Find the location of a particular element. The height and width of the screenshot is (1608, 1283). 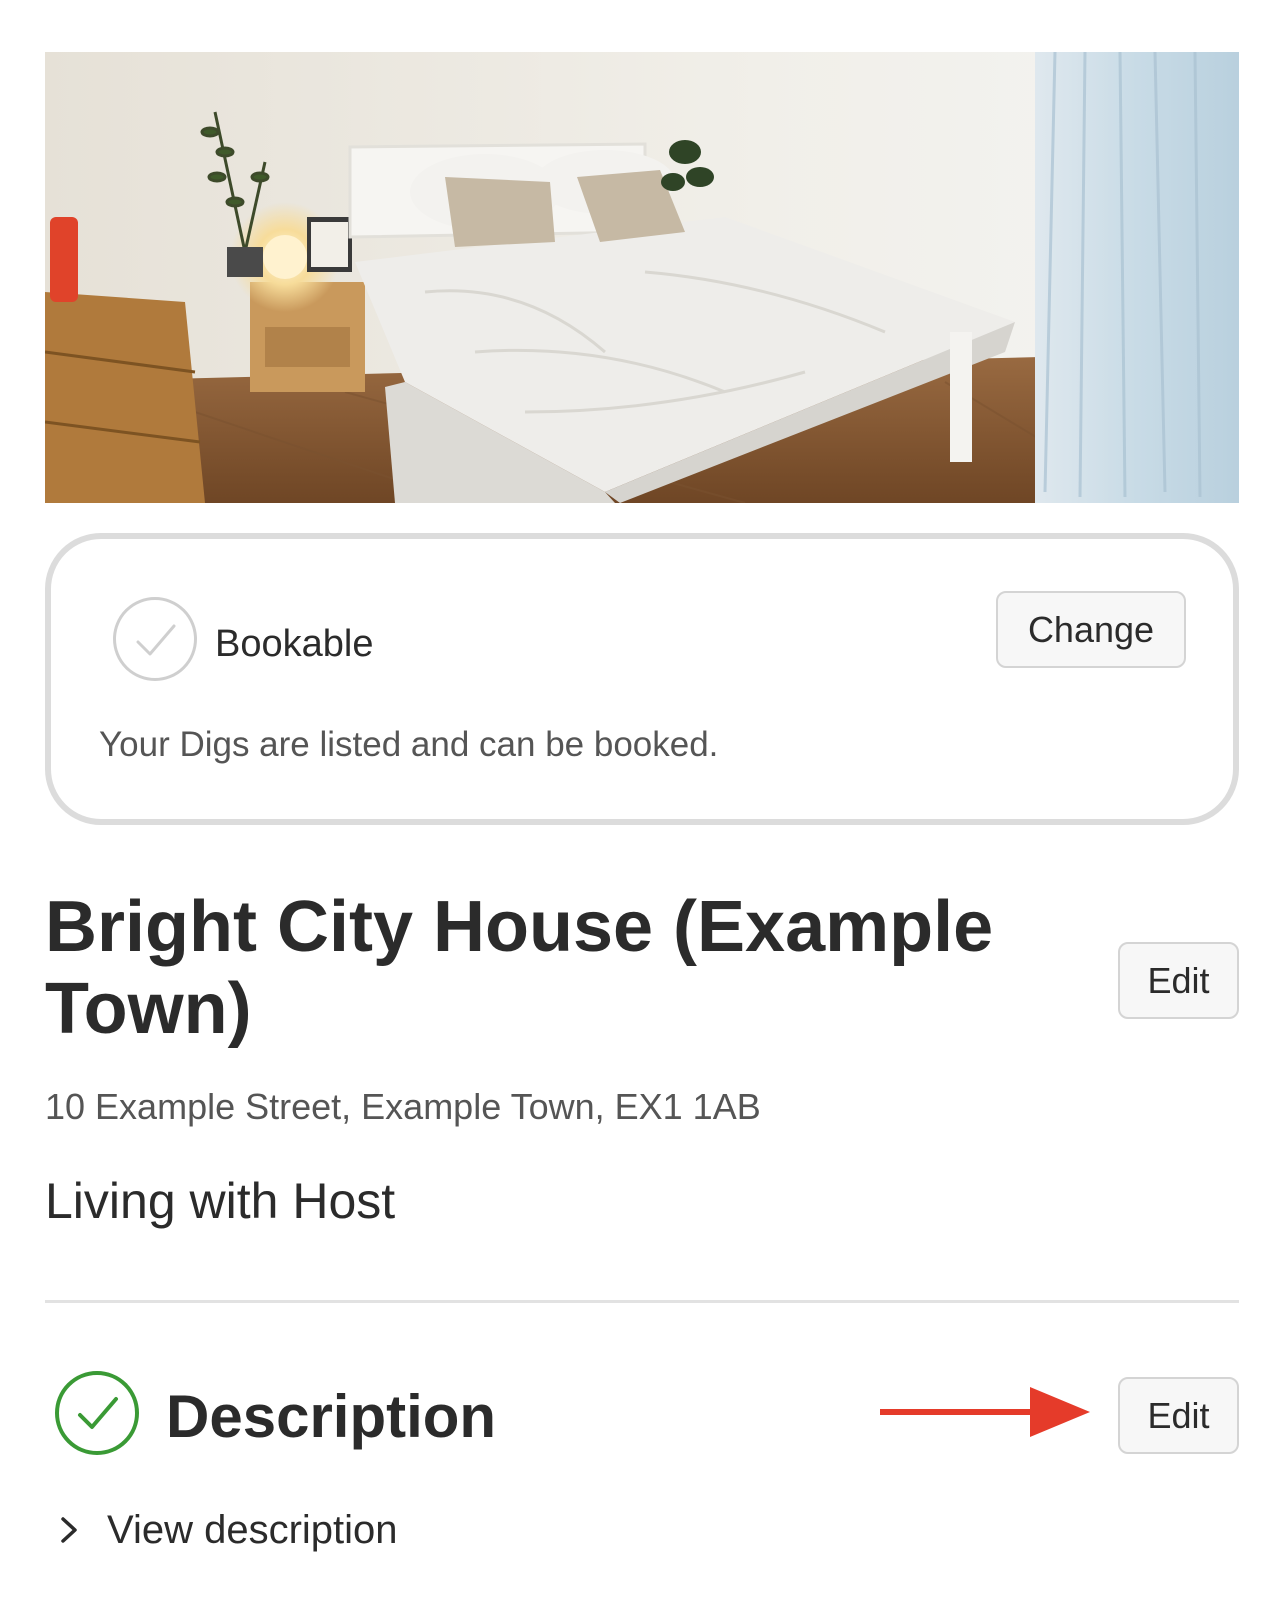

chevron-right-icon is located at coordinates (69, 1530).